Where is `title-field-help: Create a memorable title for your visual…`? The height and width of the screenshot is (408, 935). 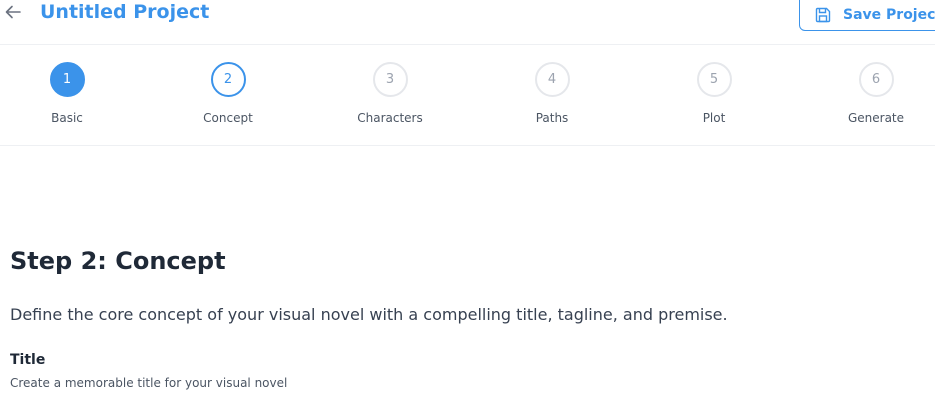
title-field-help: Create a memorable title for your visual… is located at coordinates (149, 383).